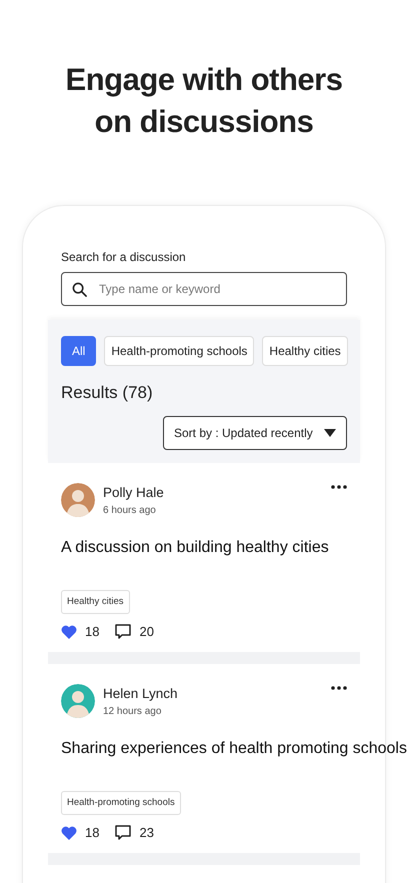  What do you see at coordinates (255, 433) in the screenshot?
I see `sort-dropdown: Sort by : Updated recently` at bounding box center [255, 433].